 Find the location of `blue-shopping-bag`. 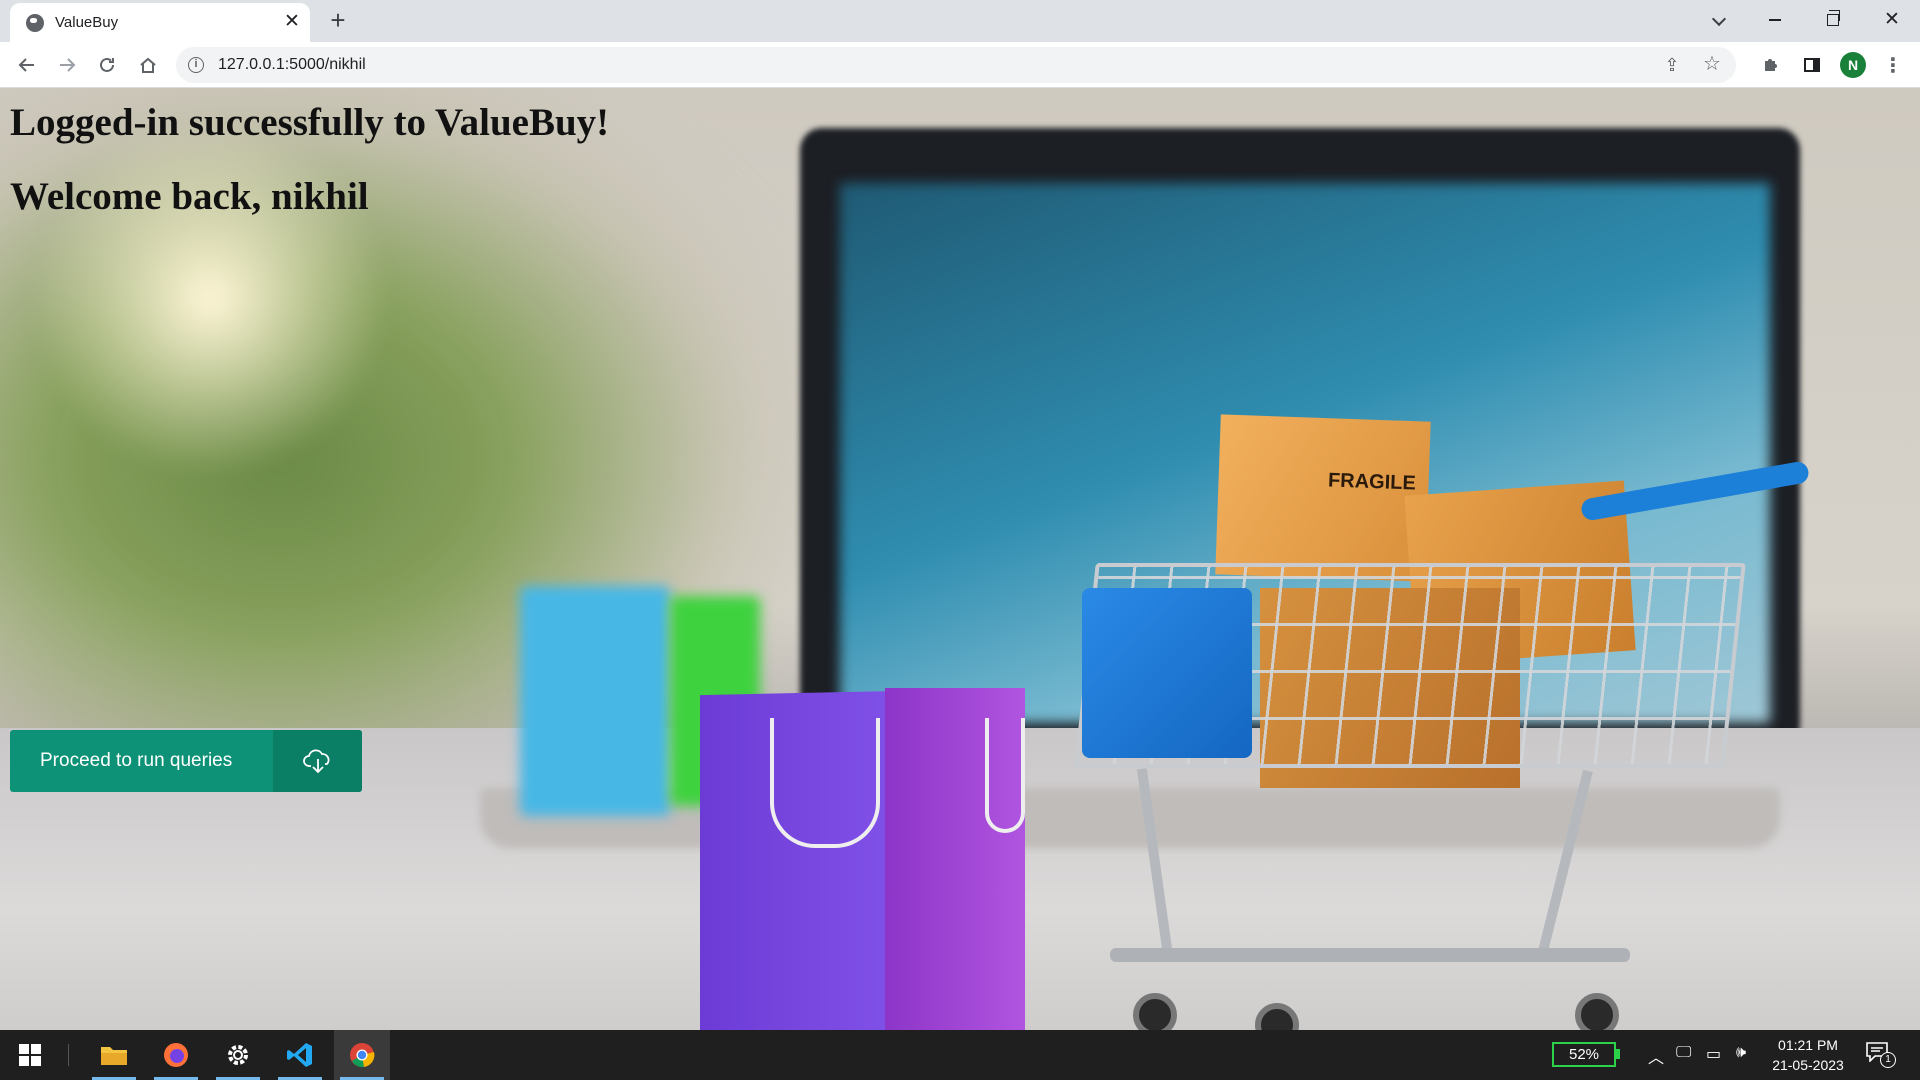

blue-shopping-bag is located at coordinates (595, 701).